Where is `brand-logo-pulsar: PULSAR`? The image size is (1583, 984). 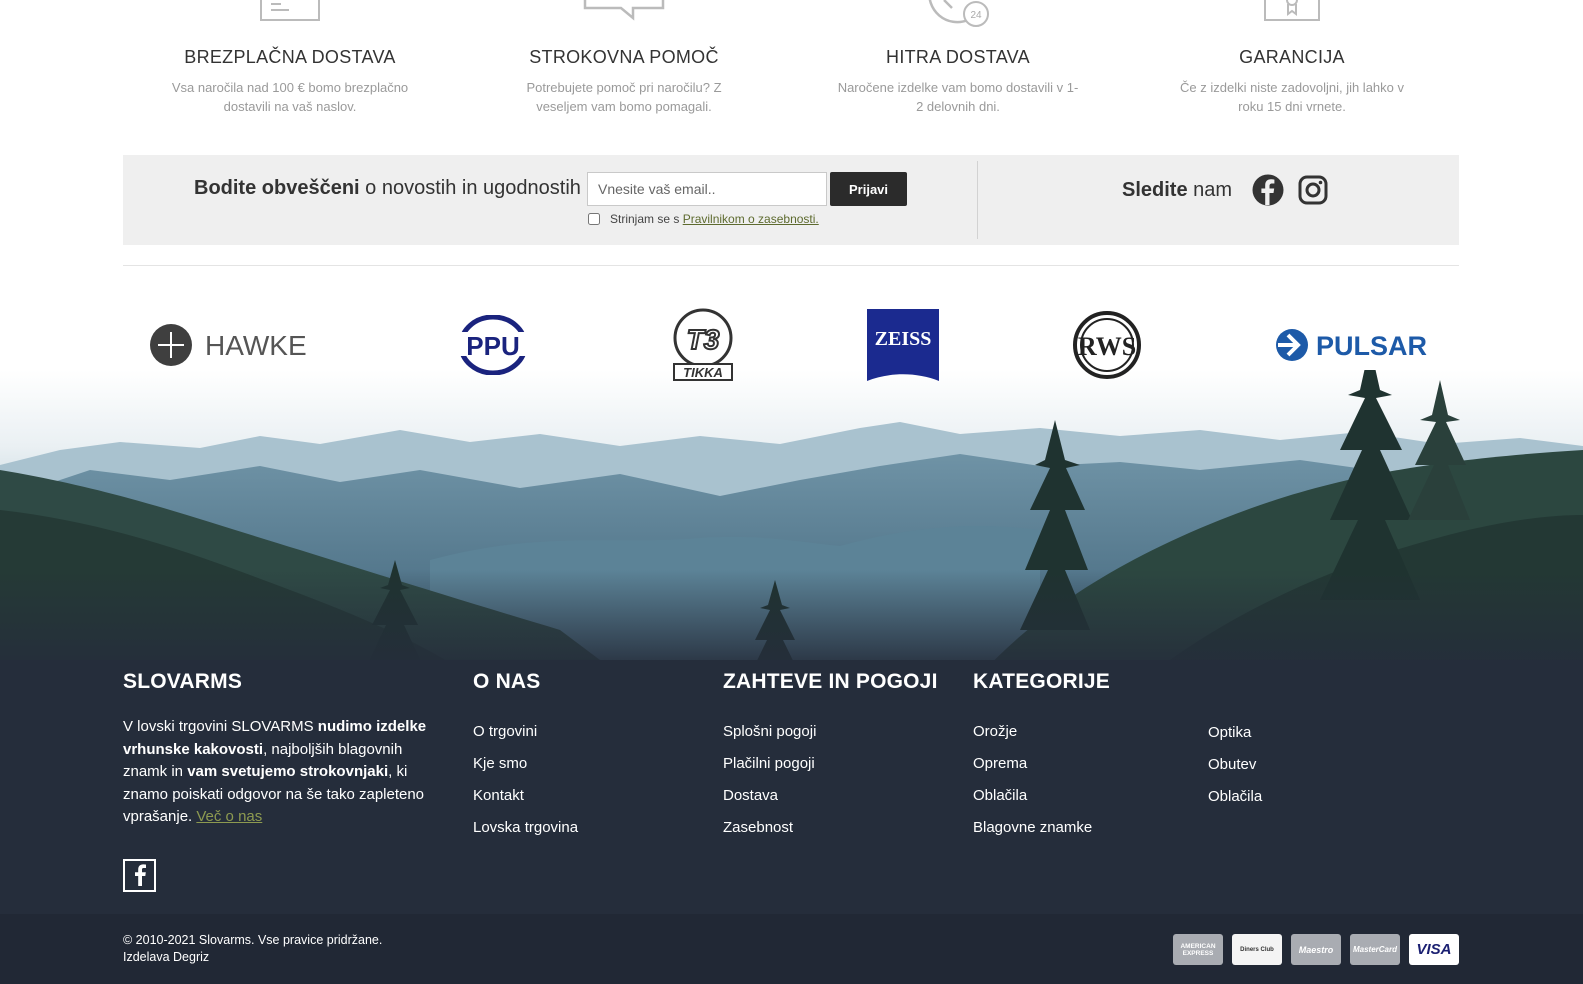 brand-logo-pulsar: PULSAR is located at coordinates (1356, 345).